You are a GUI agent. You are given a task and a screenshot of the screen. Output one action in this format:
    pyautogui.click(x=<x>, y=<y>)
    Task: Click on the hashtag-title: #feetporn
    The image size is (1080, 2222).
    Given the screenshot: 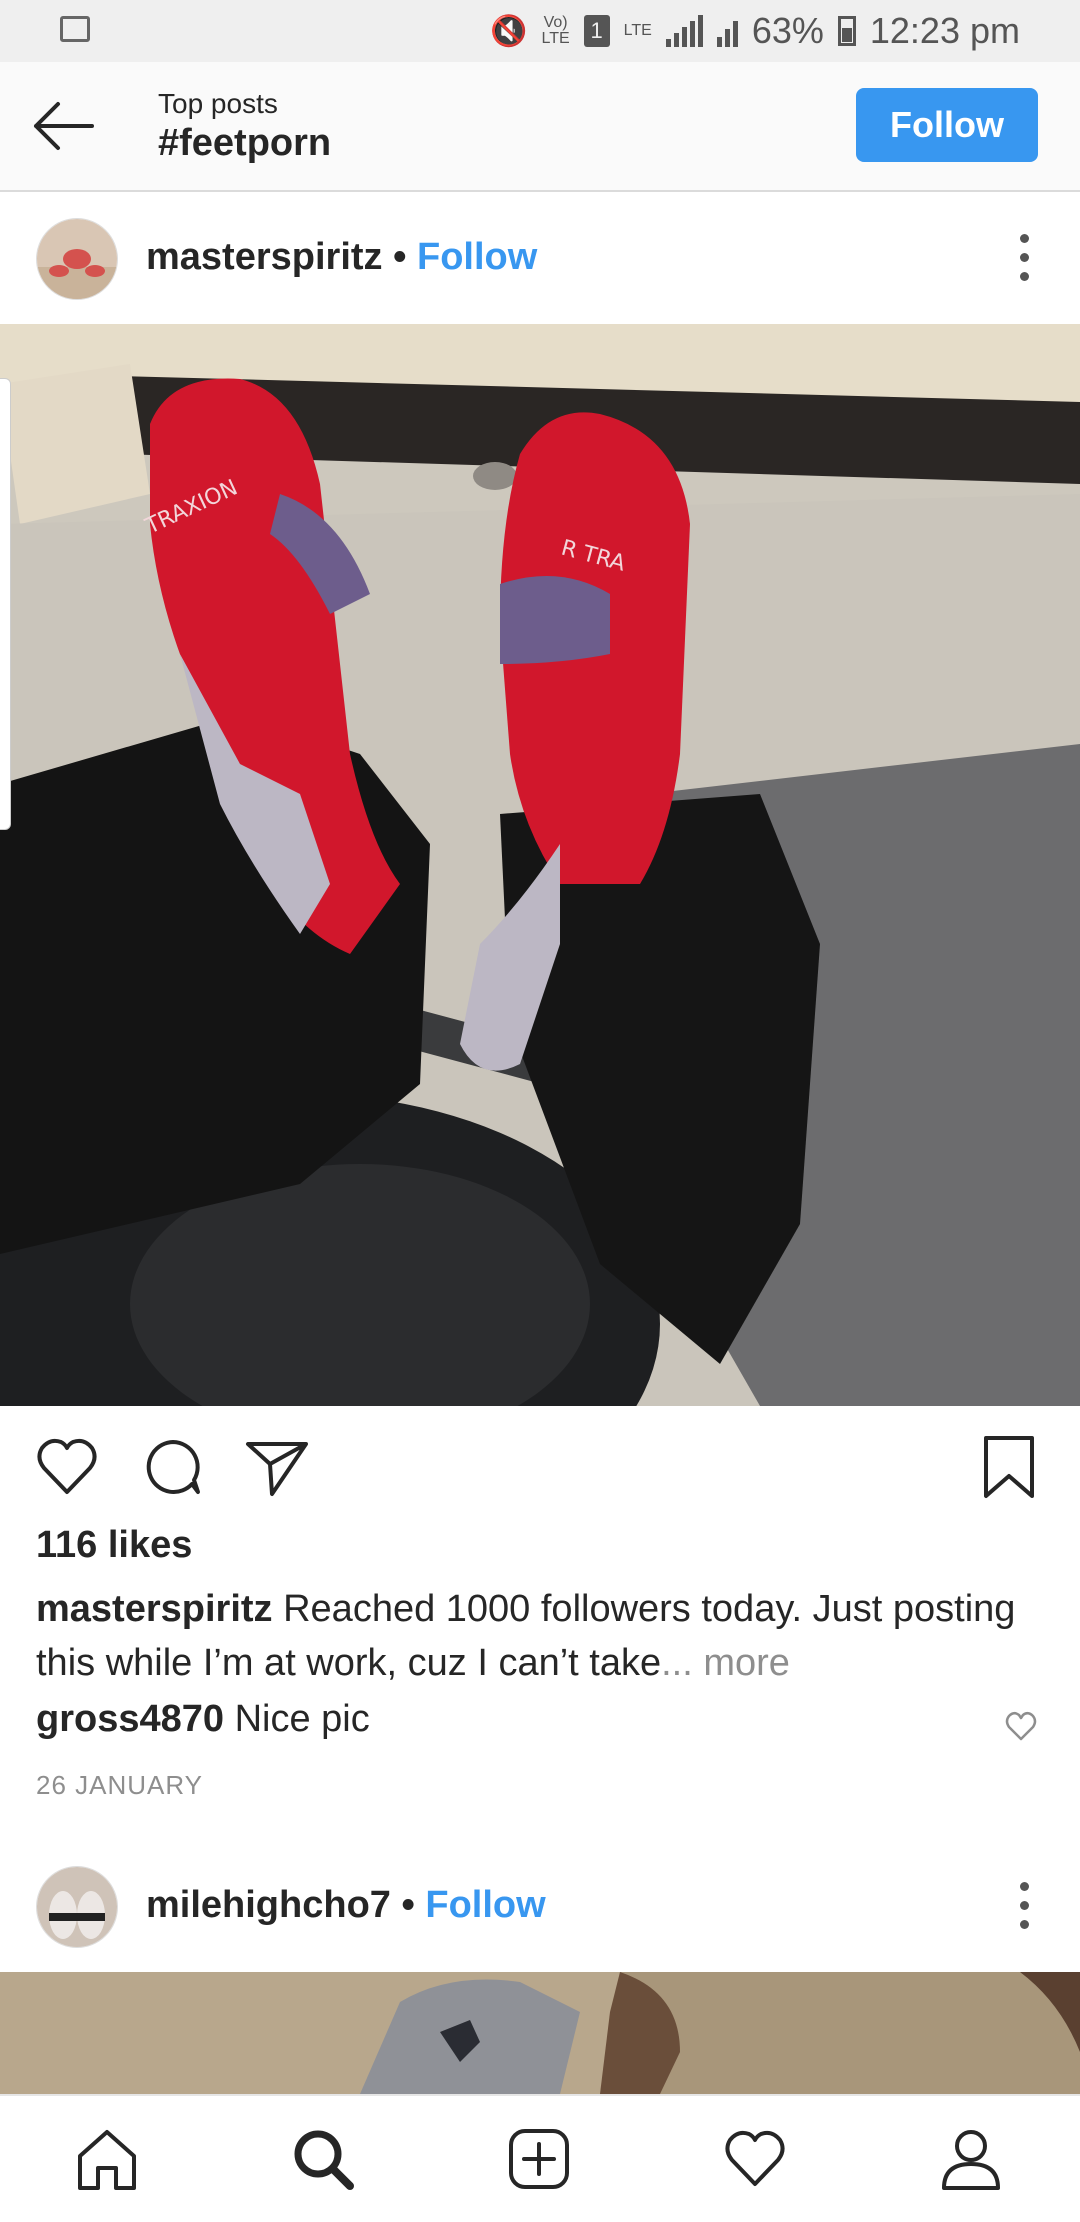 What is the action you would take?
    pyautogui.click(x=245, y=143)
    